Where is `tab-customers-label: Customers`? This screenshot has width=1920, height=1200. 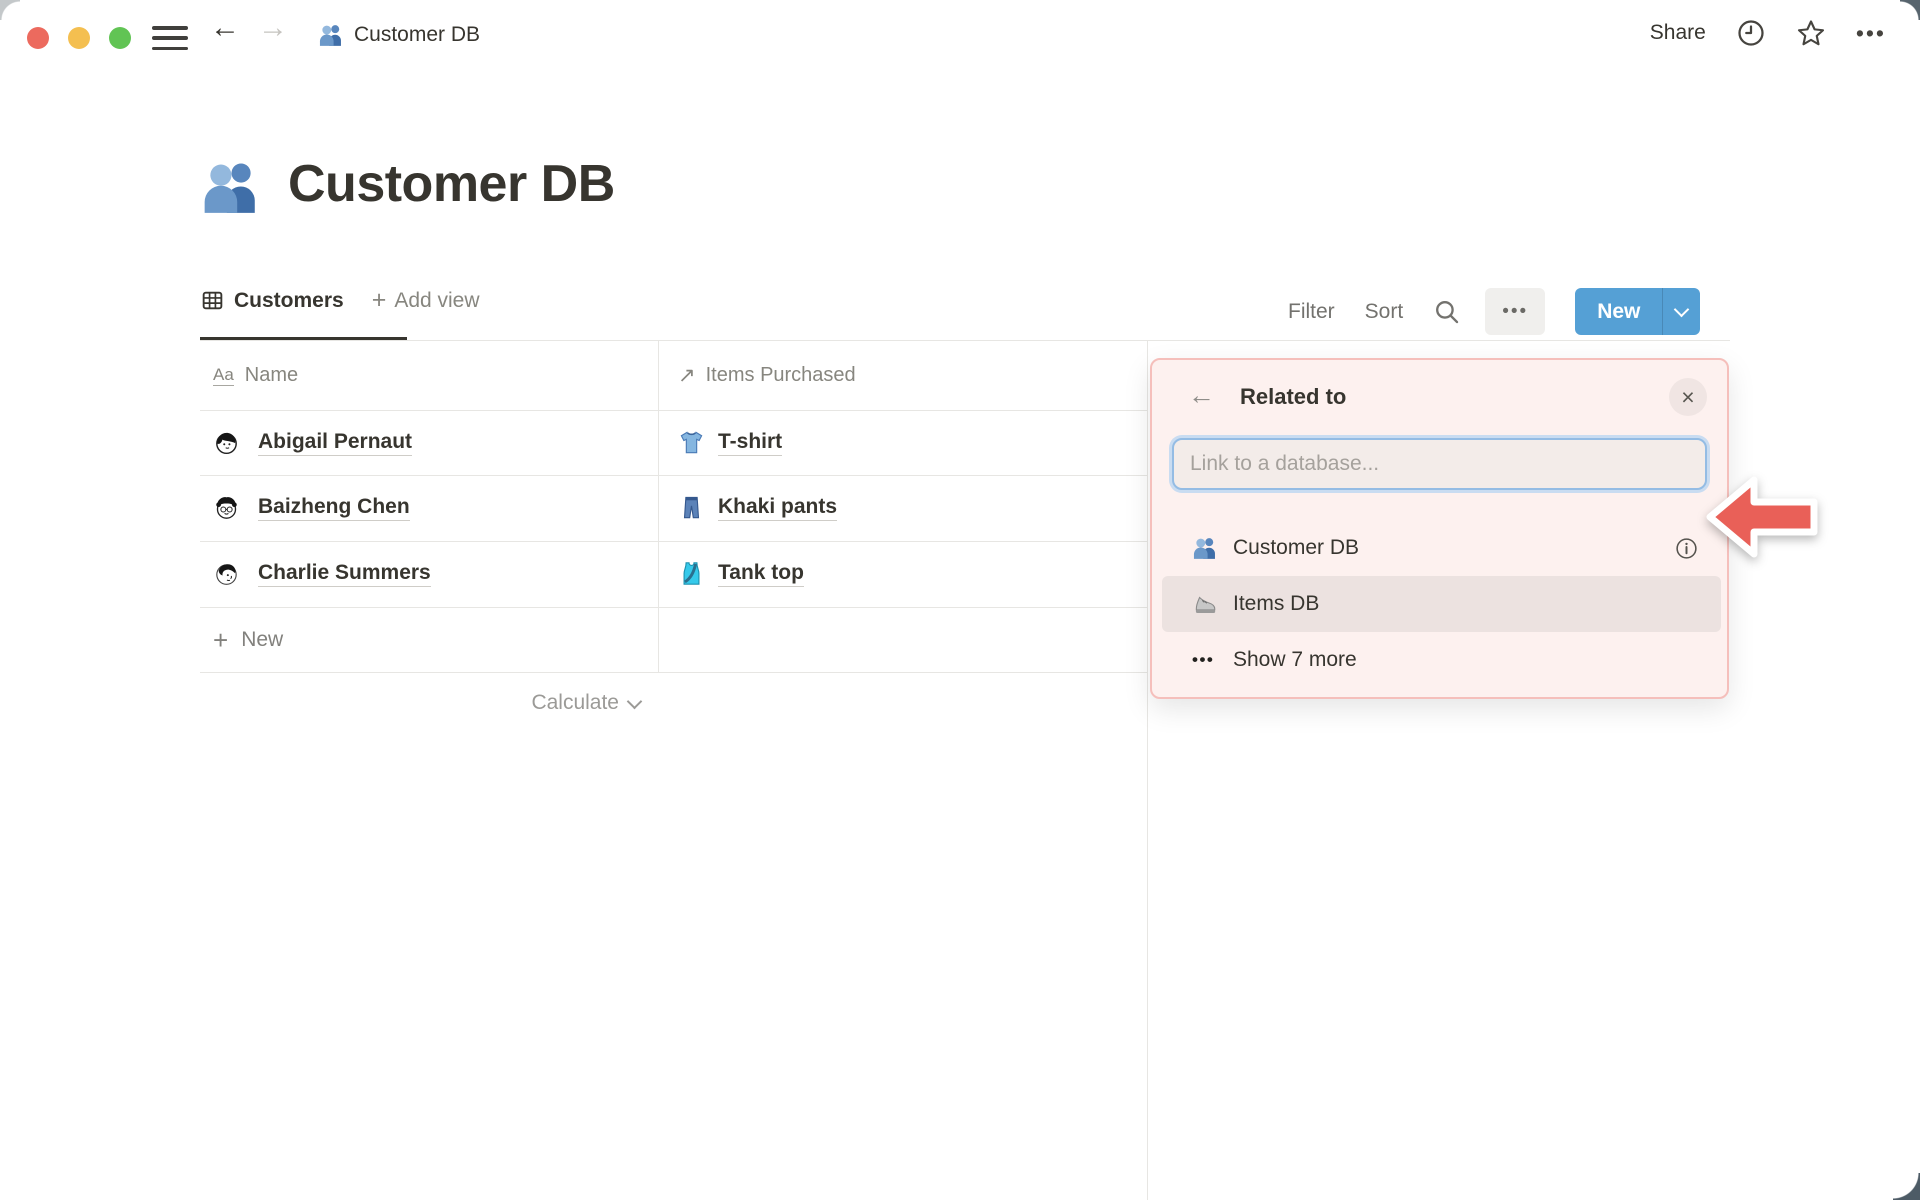 tab-customers-label: Customers is located at coordinates (289, 300).